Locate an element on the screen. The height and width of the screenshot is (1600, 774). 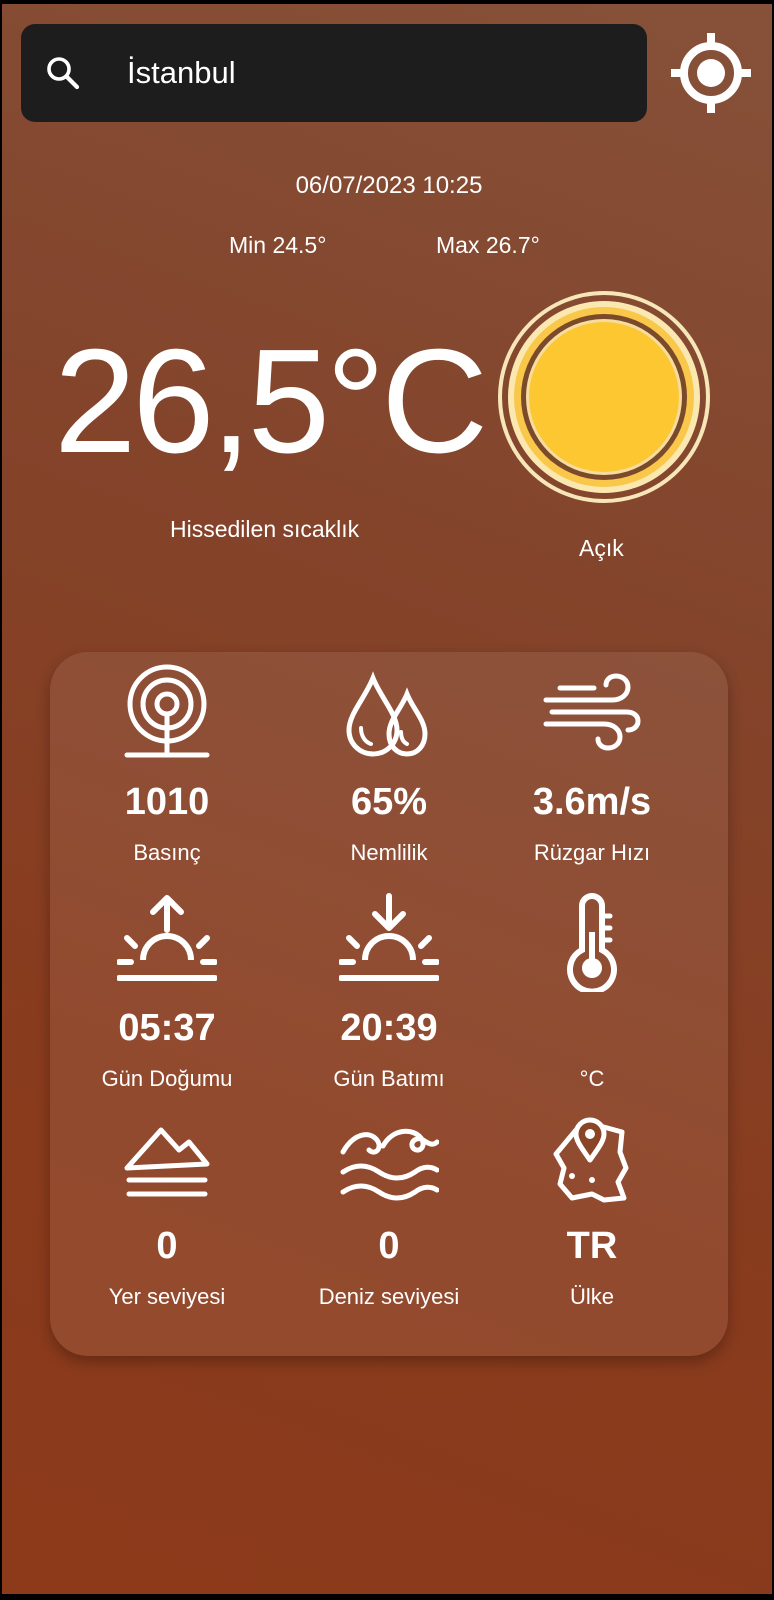
gps-crosshair-icon is located at coordinates (711, 73).